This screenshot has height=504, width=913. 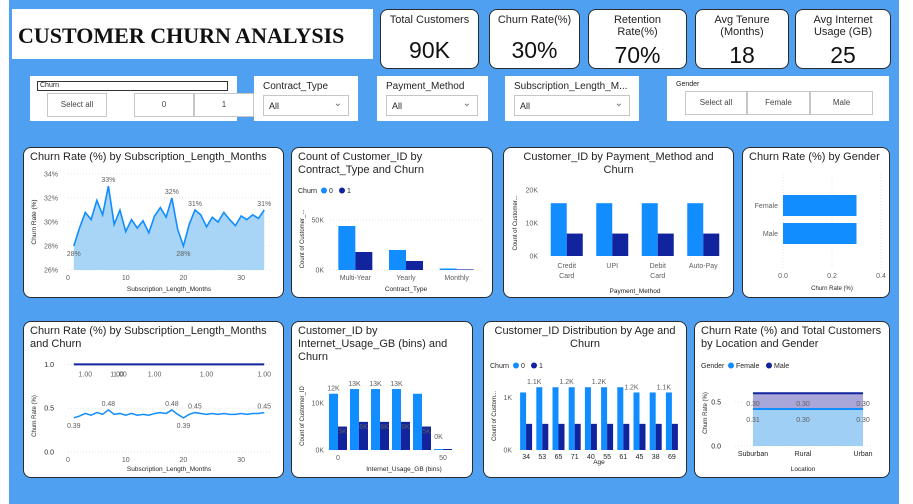 I want to click on data-label: 0.45, so click(x=264, y=407).